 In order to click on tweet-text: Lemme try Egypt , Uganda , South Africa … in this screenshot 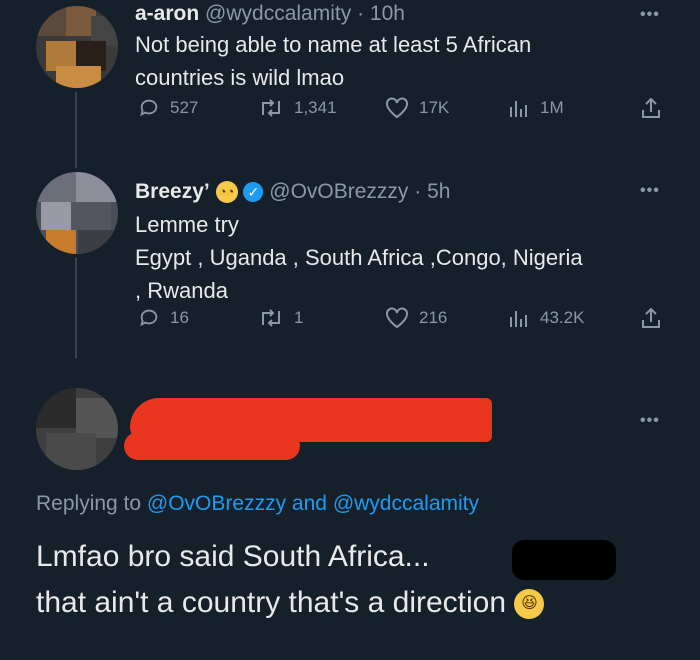, I will do `click(359, 257)`.